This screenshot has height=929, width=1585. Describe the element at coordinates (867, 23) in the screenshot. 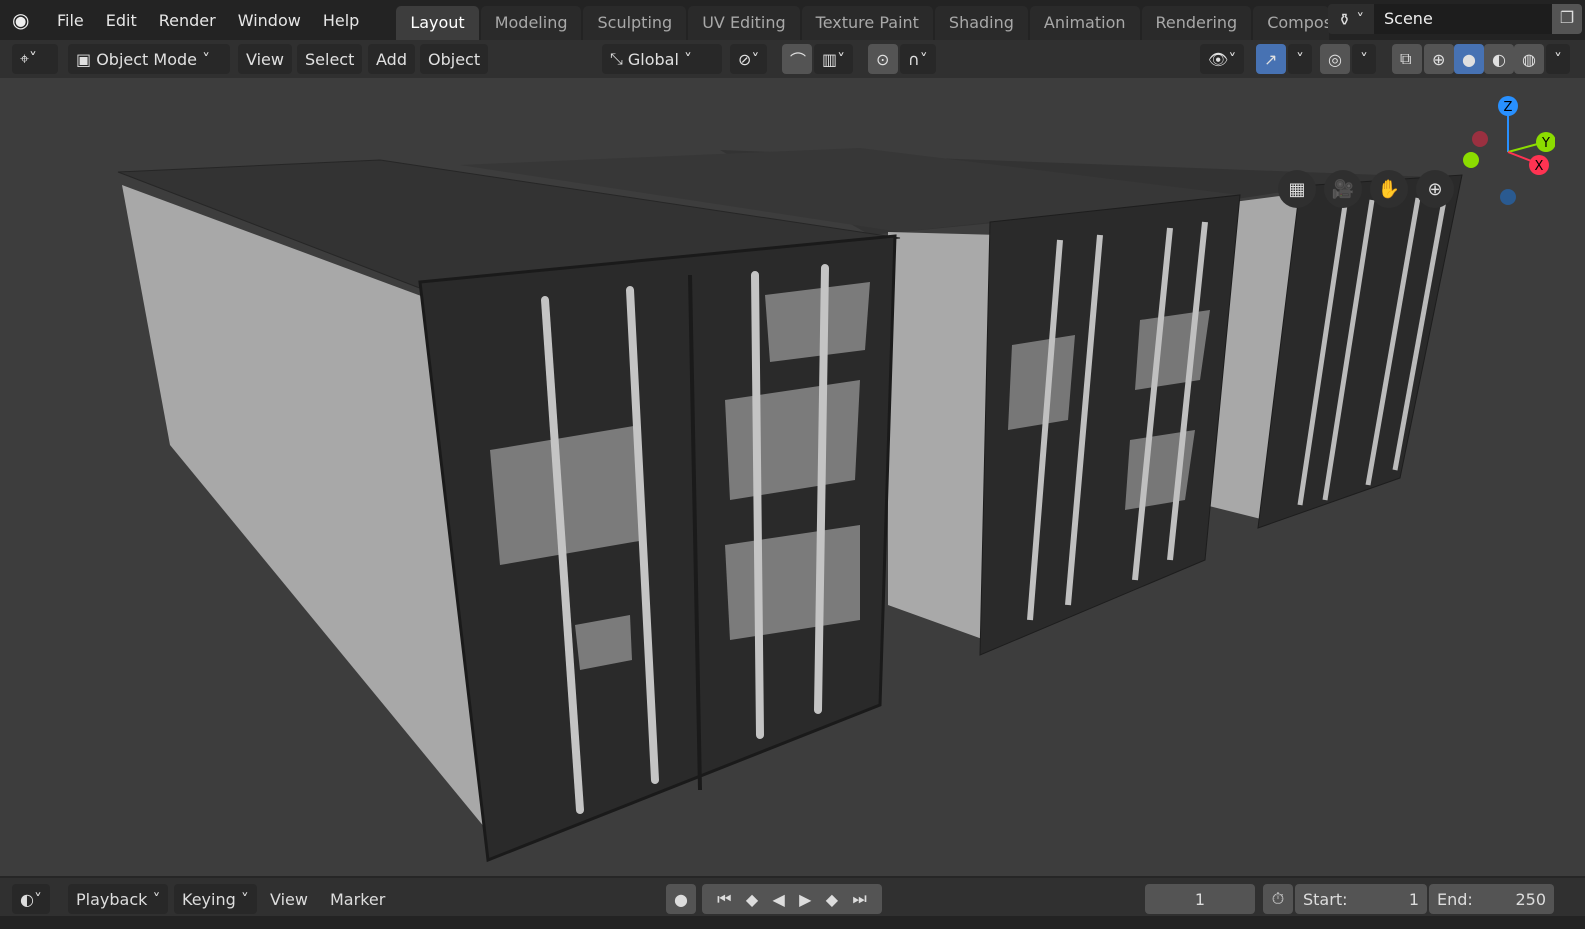

I see `tab-texture-paint: Texture Paint` at that location.